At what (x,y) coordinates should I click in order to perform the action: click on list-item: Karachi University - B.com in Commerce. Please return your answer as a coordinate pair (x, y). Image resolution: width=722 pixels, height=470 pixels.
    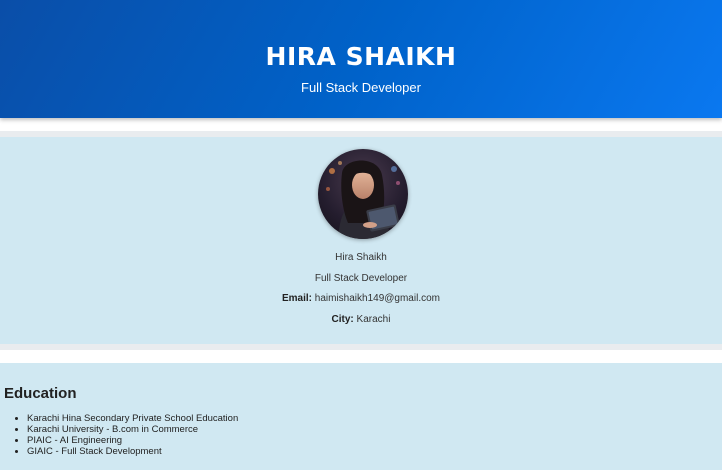
    Looking at the image, I should click on (132, 429).